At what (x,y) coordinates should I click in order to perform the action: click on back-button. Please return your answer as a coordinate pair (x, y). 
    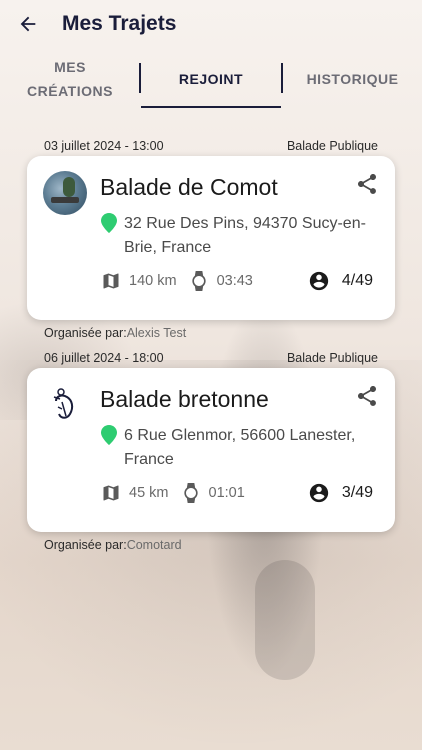
    Looking at the image, I should click on (28, 24).